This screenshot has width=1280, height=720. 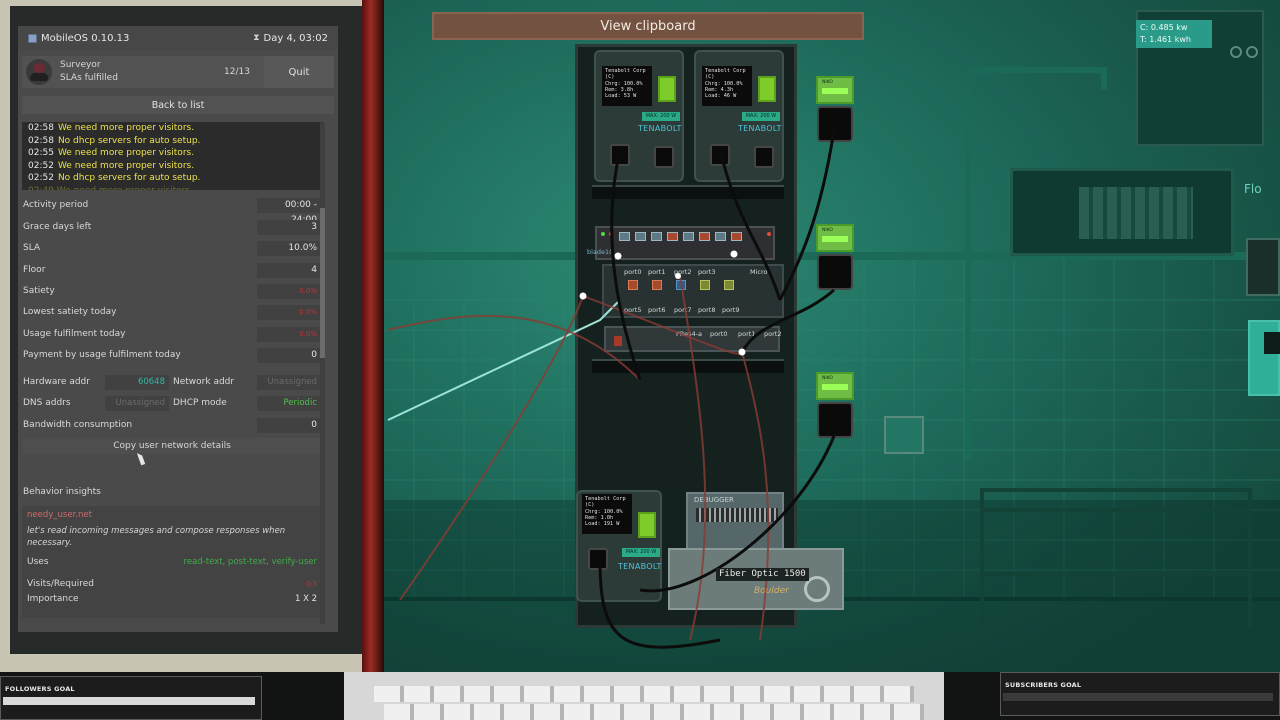 I want to click on subscribers-goal-bar, so click(x=1138, y=697).